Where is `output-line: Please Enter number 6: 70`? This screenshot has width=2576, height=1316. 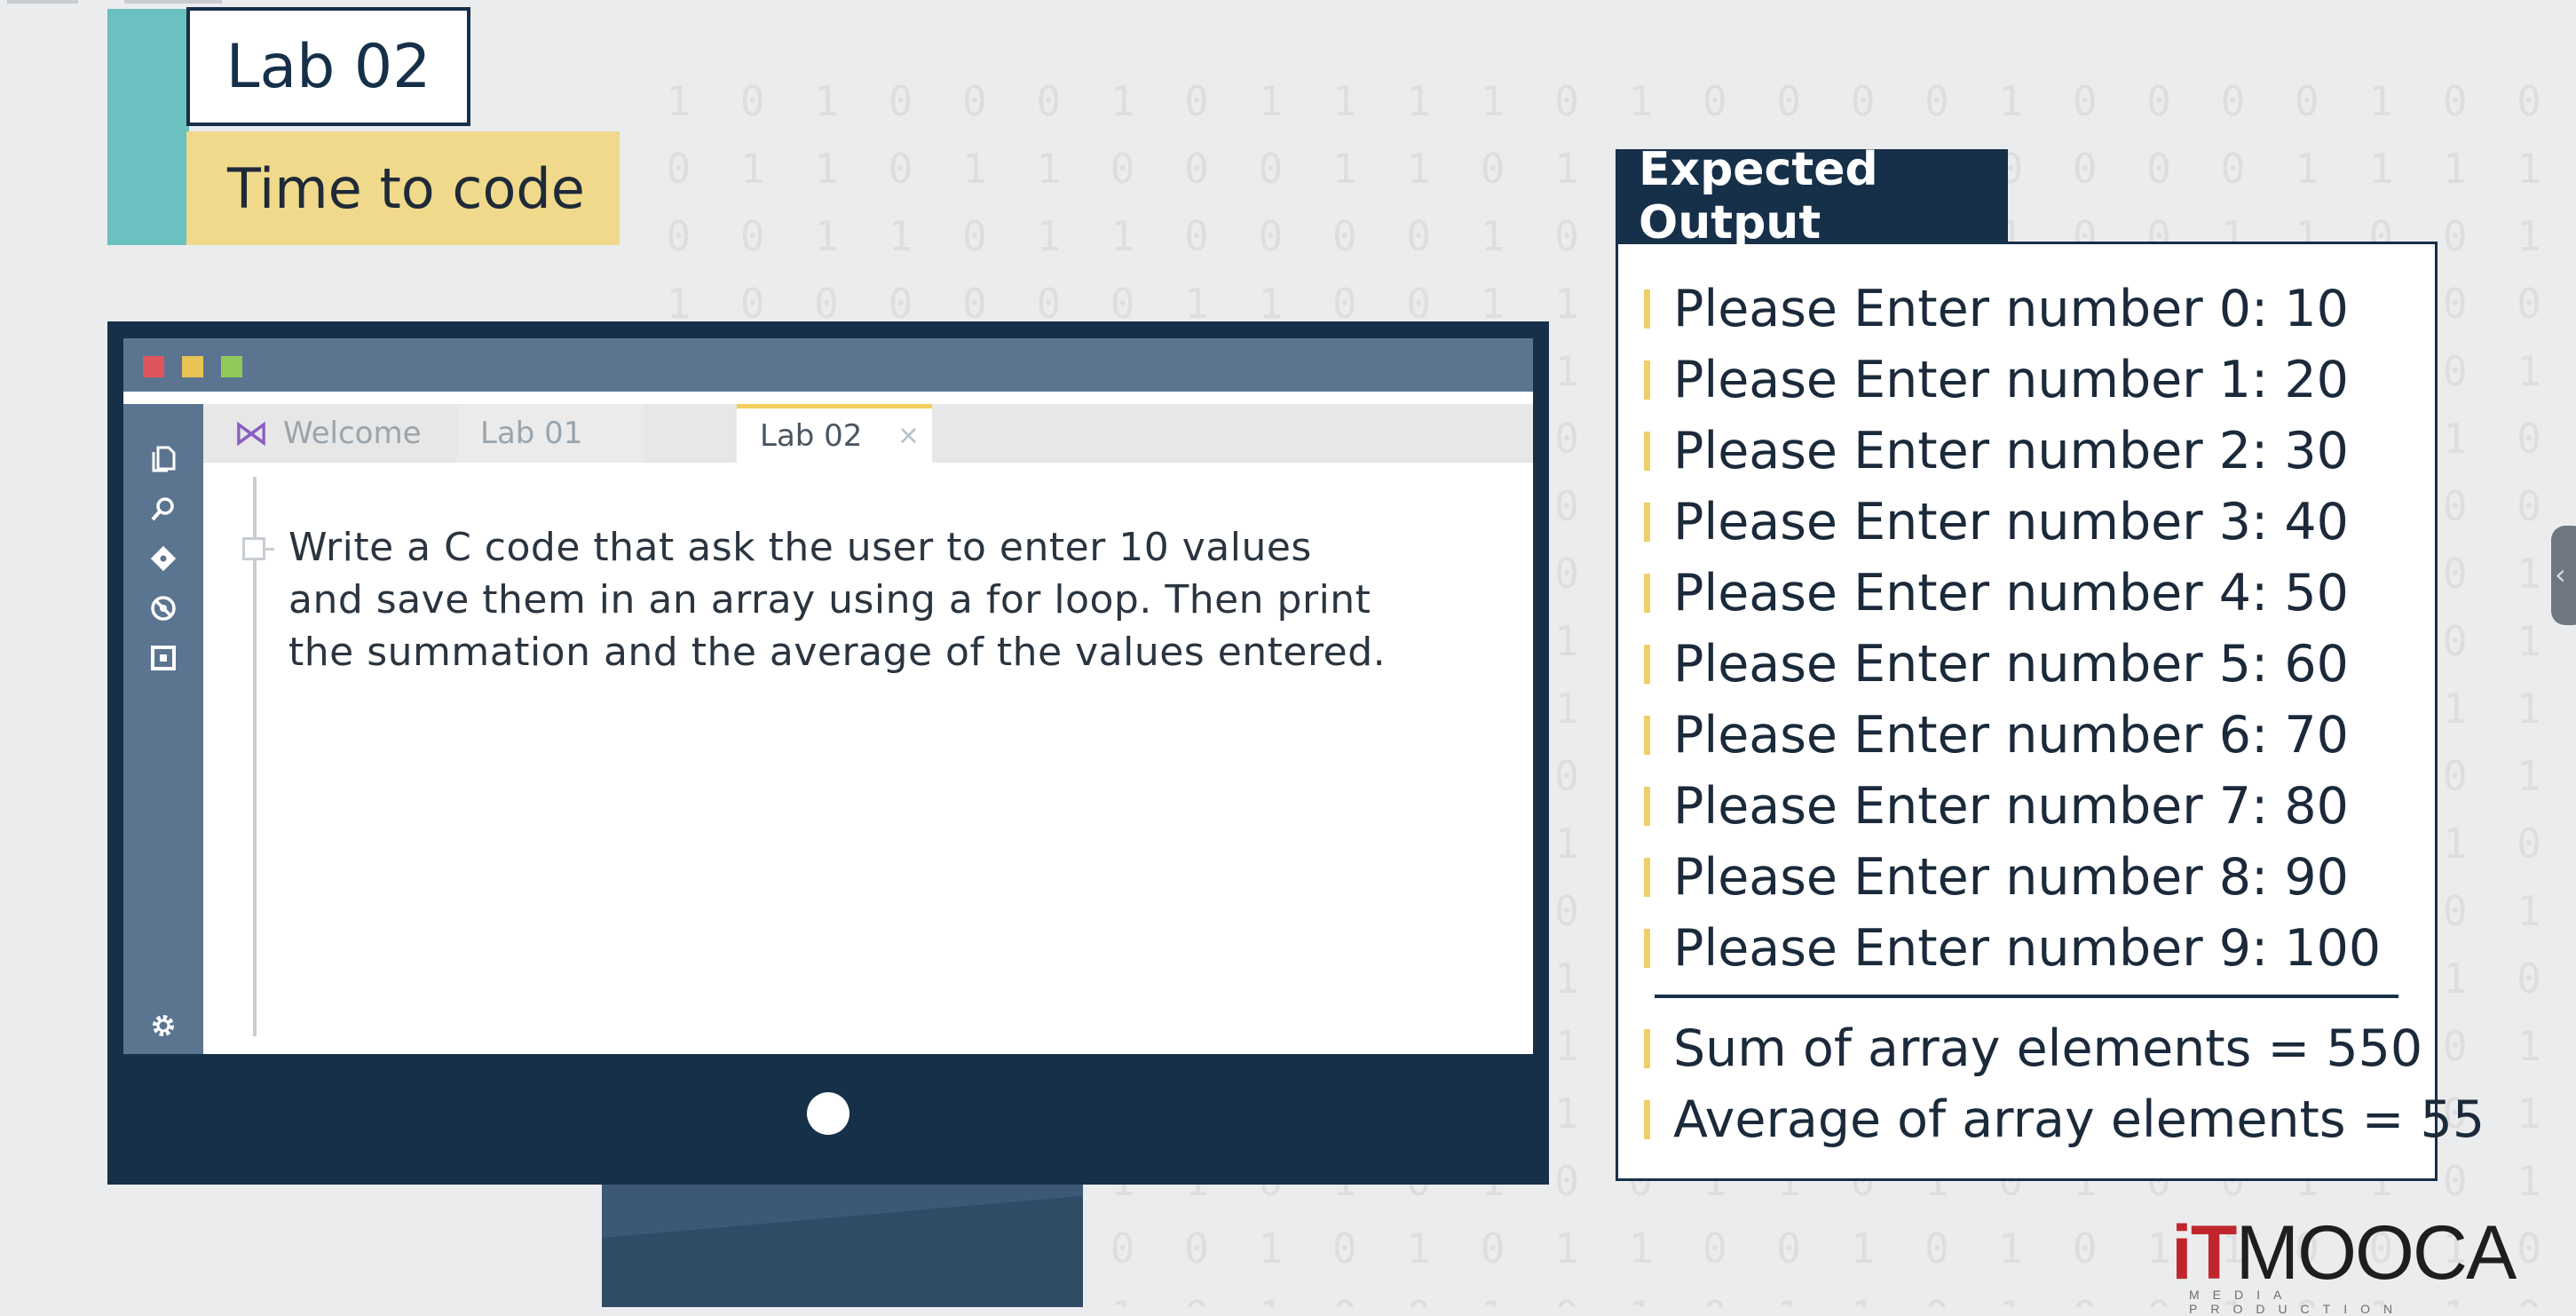 output-line: Please Enter number 6: 70 is located at coordinates (1996, 735).